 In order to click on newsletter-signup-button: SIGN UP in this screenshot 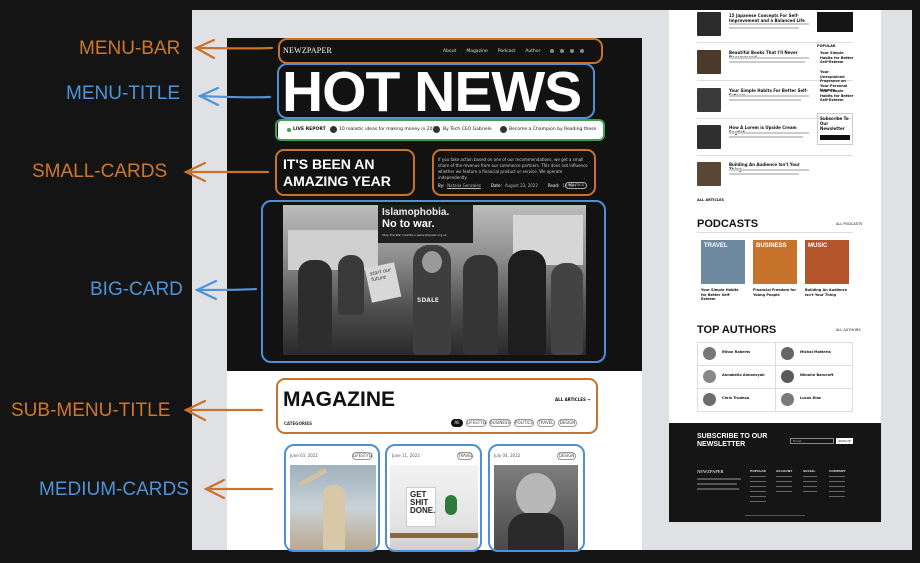, I will do `click(844, 441)`.